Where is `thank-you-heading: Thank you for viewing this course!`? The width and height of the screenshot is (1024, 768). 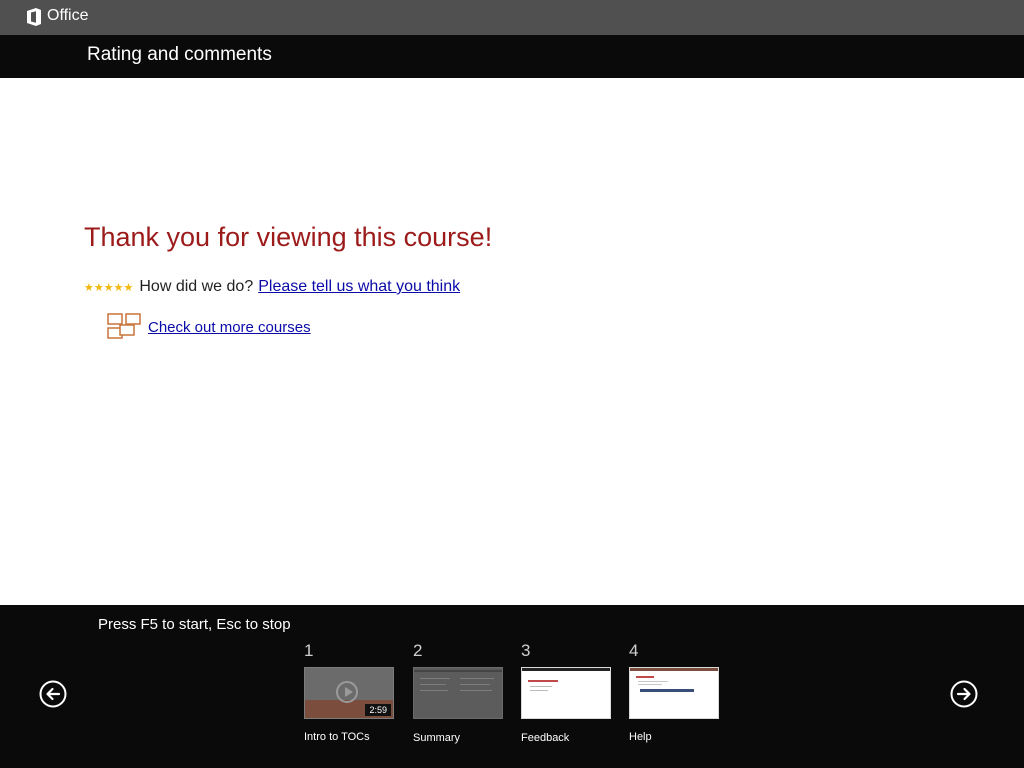
thank-you-heading: Thank you for viewing this course! is located at coordinates (288, 237).